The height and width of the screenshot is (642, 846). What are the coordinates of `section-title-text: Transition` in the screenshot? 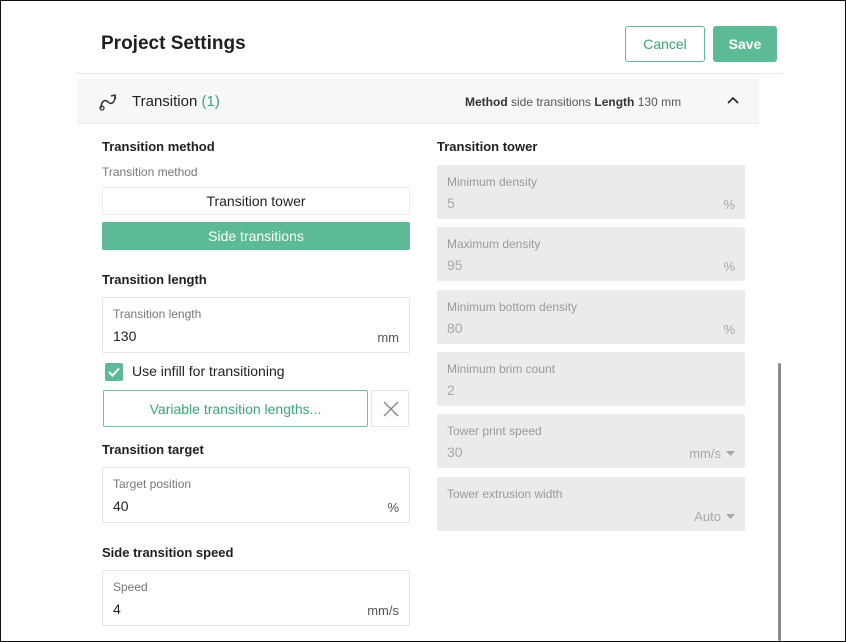 It's located at (165, 101).